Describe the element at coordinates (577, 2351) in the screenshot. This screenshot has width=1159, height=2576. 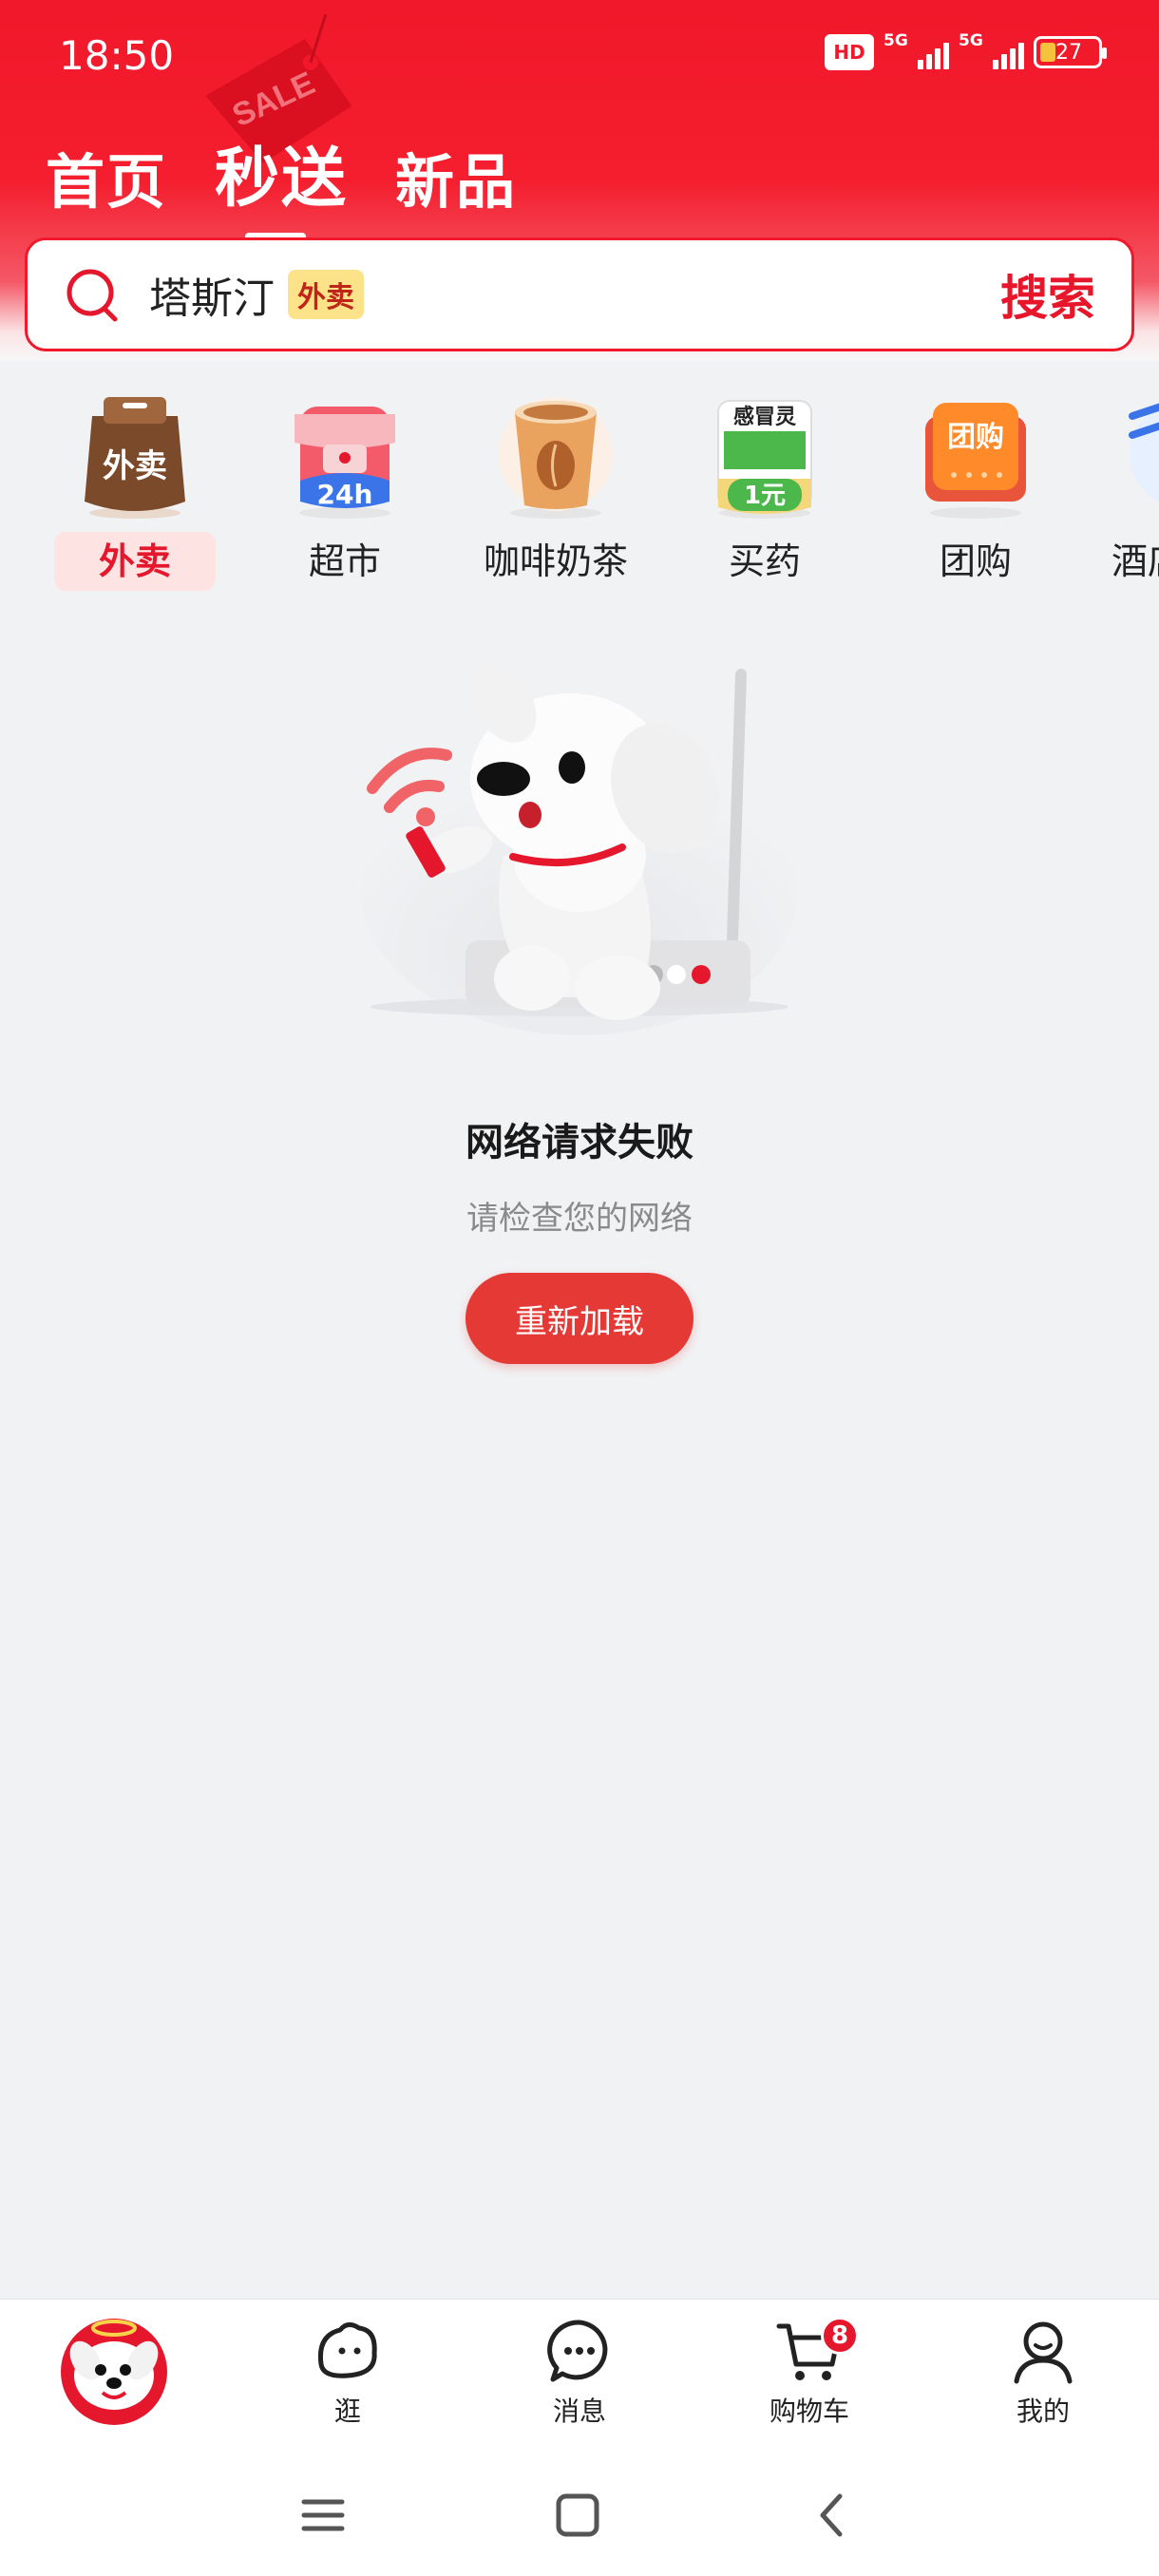
I see `message-icon` at that location.